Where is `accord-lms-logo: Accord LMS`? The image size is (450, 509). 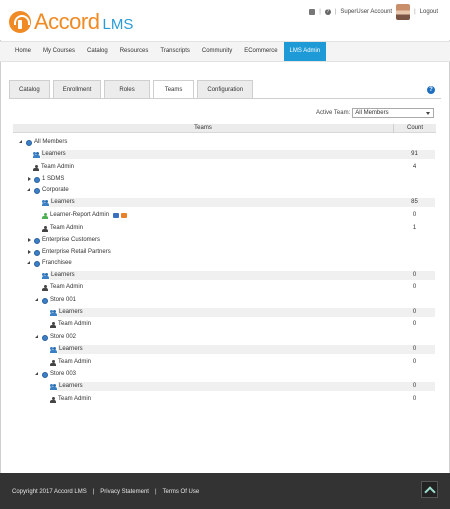
accord-lms-logo: Accord LMS is located at coordinates (71, 22).